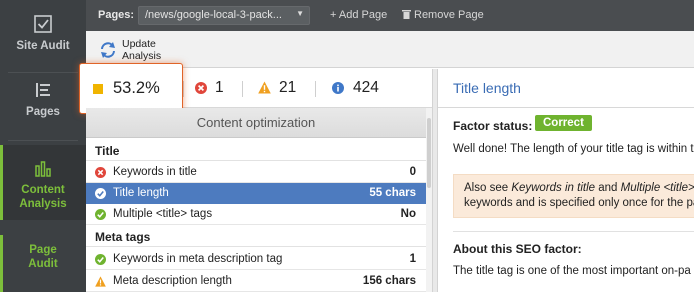 The height and width of the screenshot is (292, 694). Describe the element at coordinates (563, 123) in the screenshot. I see `status-badge: Correct` at that location.